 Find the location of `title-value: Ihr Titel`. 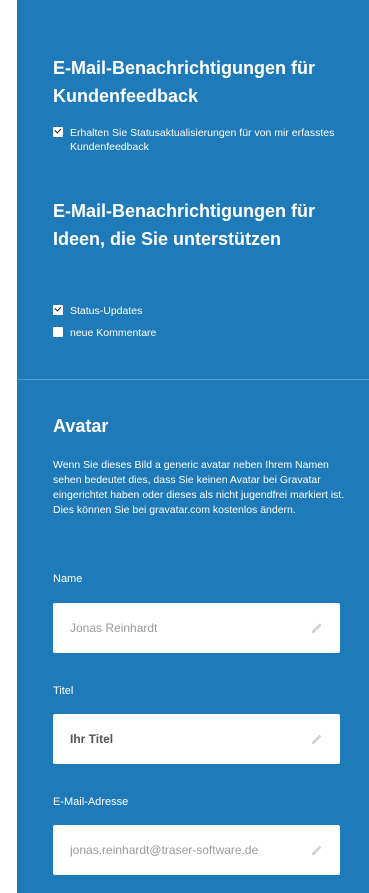

title-value: Ihr Titel is located at coordinates (188, 739).